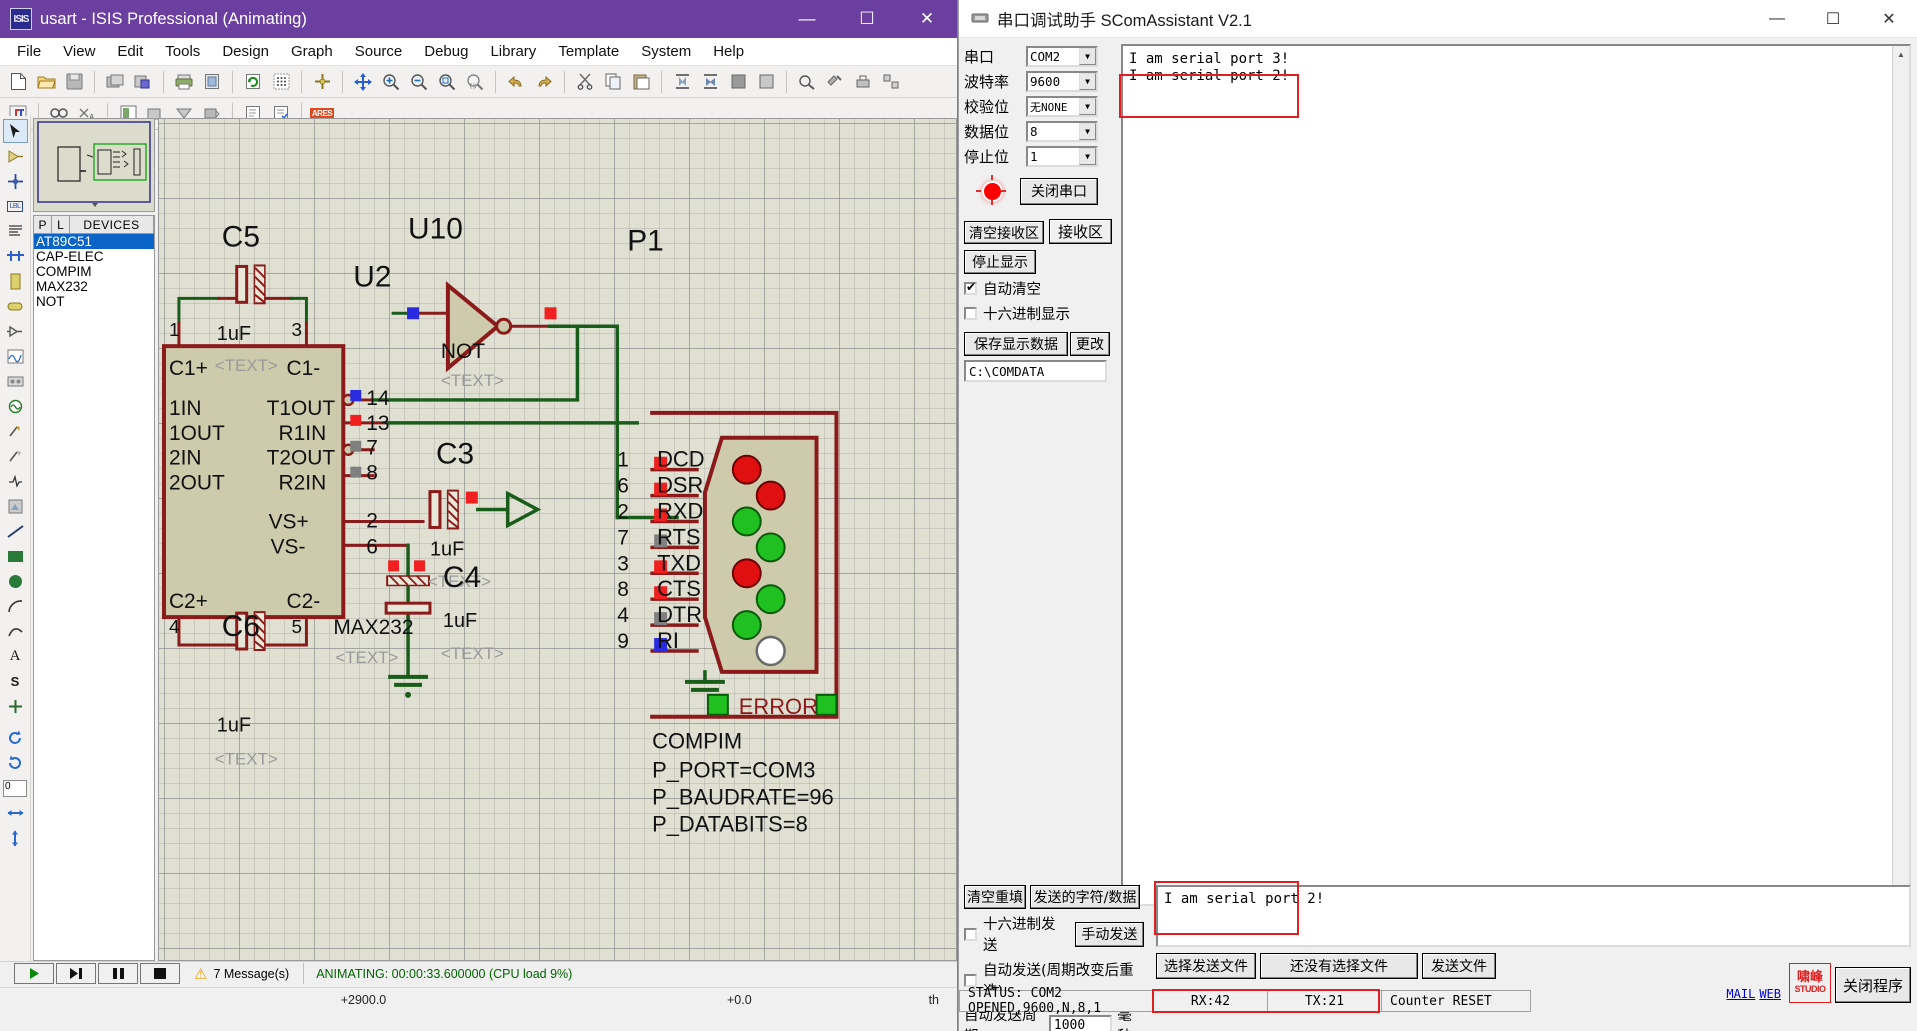  I want to click on menu-help: Help, so click(728, 51).